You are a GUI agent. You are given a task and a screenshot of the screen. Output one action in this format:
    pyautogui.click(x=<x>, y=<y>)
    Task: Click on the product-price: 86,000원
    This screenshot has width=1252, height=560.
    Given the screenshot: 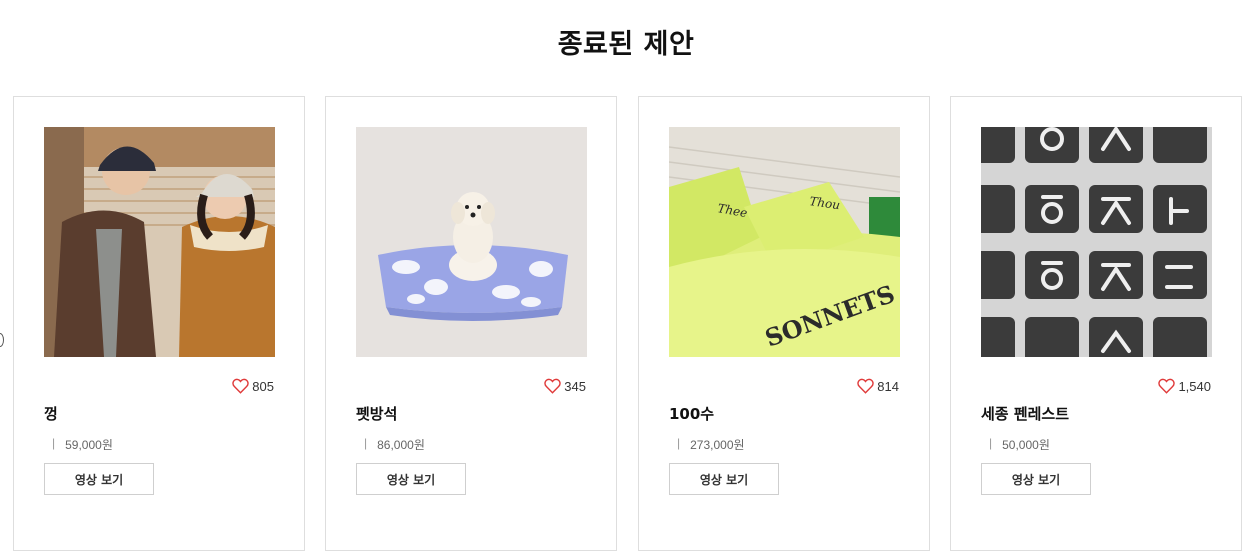 What is the action you would take?
    pyautogui.click(x=401, y=445)
    